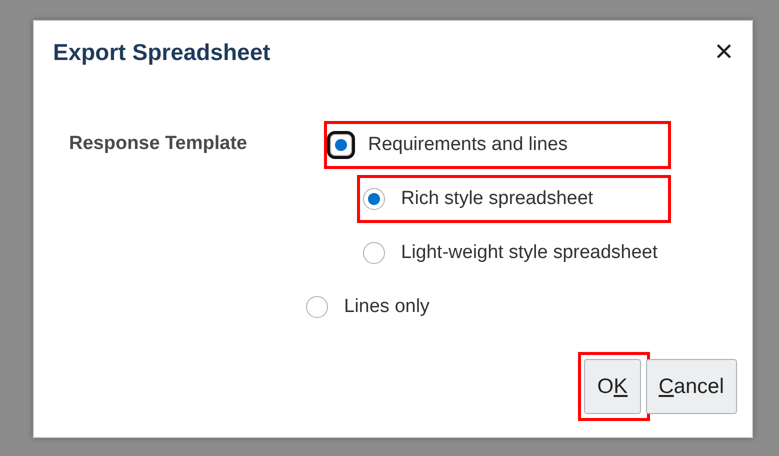 The height and width of the screenshot is (456, 779). Describe the element at coordinates (724, 52) in the screenshot. I see `close-button: ✕` at that location.